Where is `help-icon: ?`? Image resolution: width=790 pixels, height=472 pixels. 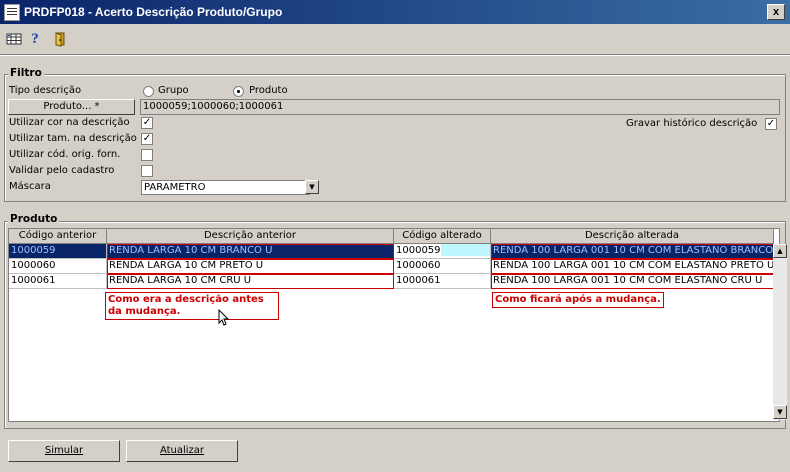 help-icon: ? is located at coordinates (35, 39).